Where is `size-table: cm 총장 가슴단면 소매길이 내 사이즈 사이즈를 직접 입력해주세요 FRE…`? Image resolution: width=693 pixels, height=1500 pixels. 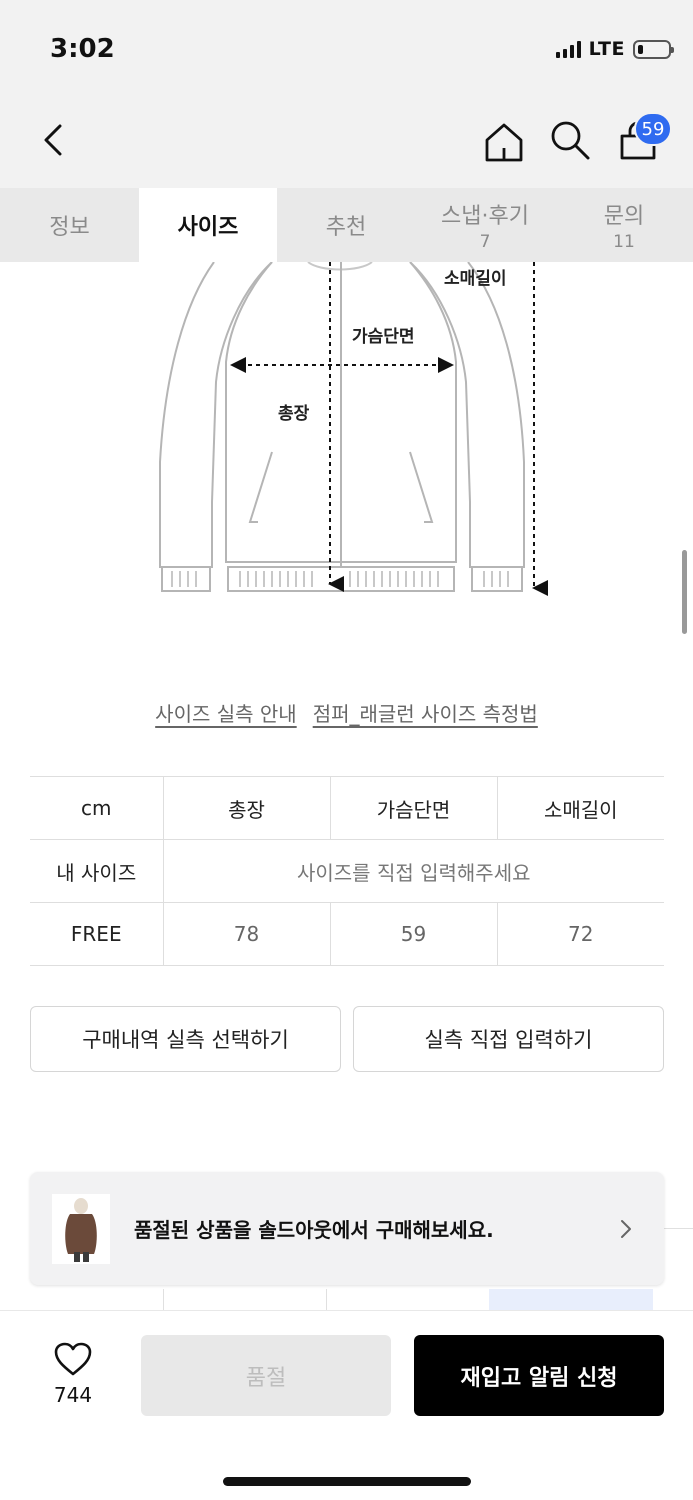
size-table: cm 총장 가슴단면 소매길이 내 사이즈 사이즈를 직접 입력해주세요 FRE… is located at coordinates (347, 871).